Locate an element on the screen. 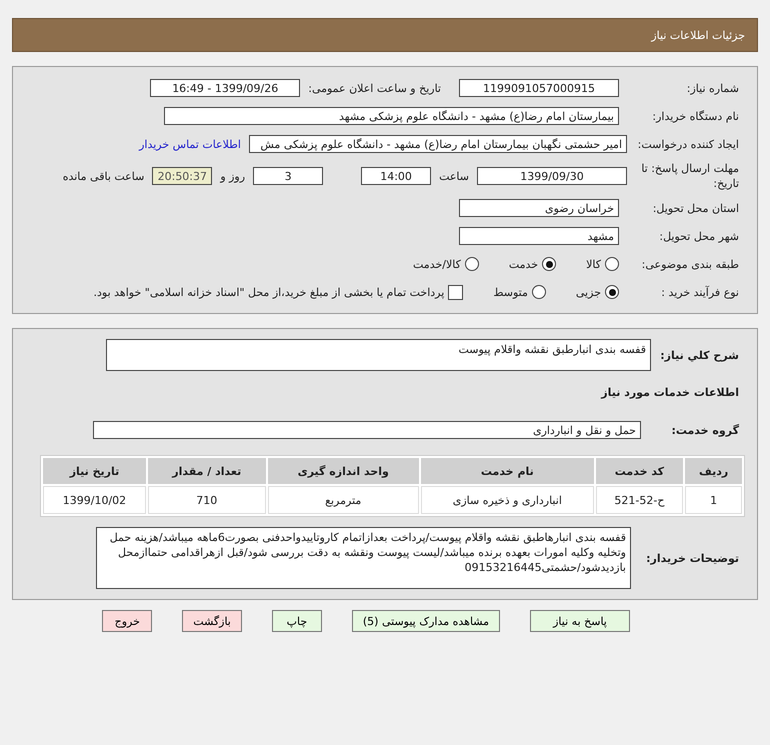 This screenshot has height=745, width=770. table-cell: 1 is located at coordinates (713, 500).